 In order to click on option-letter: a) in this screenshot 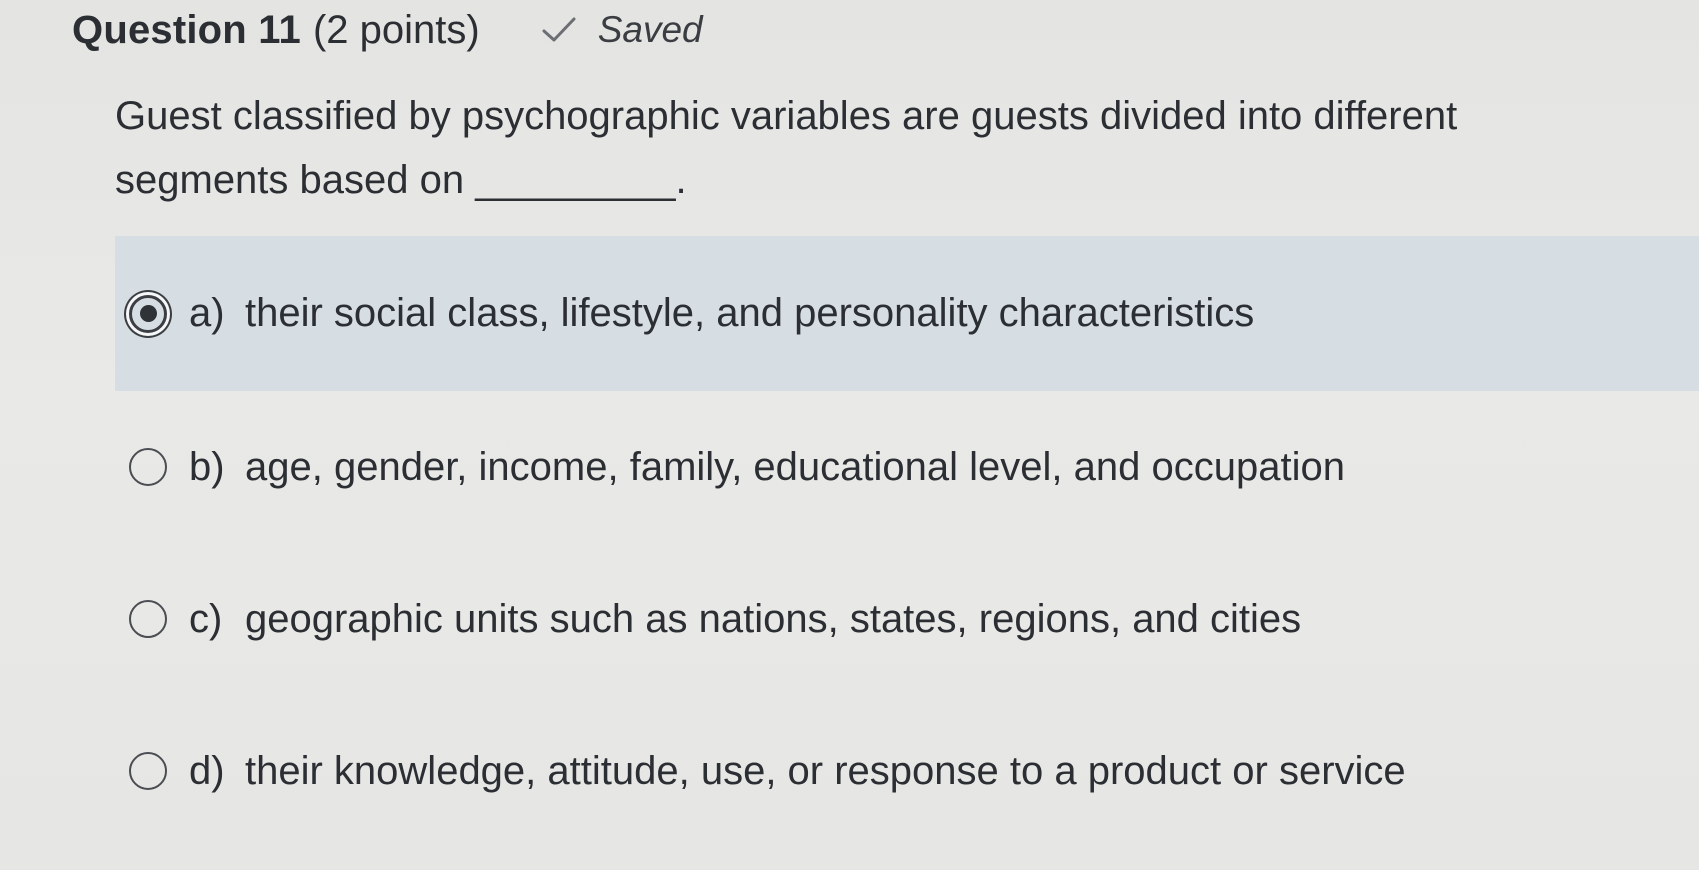, I will do `click(207, 313)`.